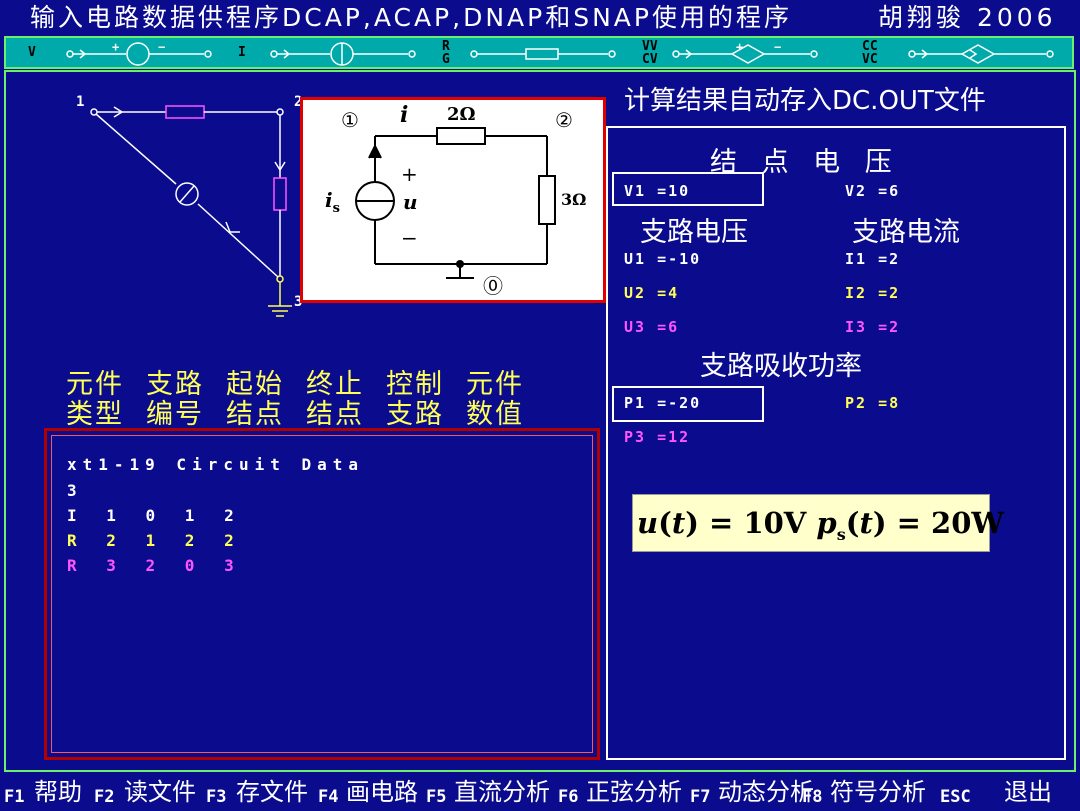 The width and height of the screenshot is (1080, 811). I want to click on result-p2: P2 =8, so click(873, 403).